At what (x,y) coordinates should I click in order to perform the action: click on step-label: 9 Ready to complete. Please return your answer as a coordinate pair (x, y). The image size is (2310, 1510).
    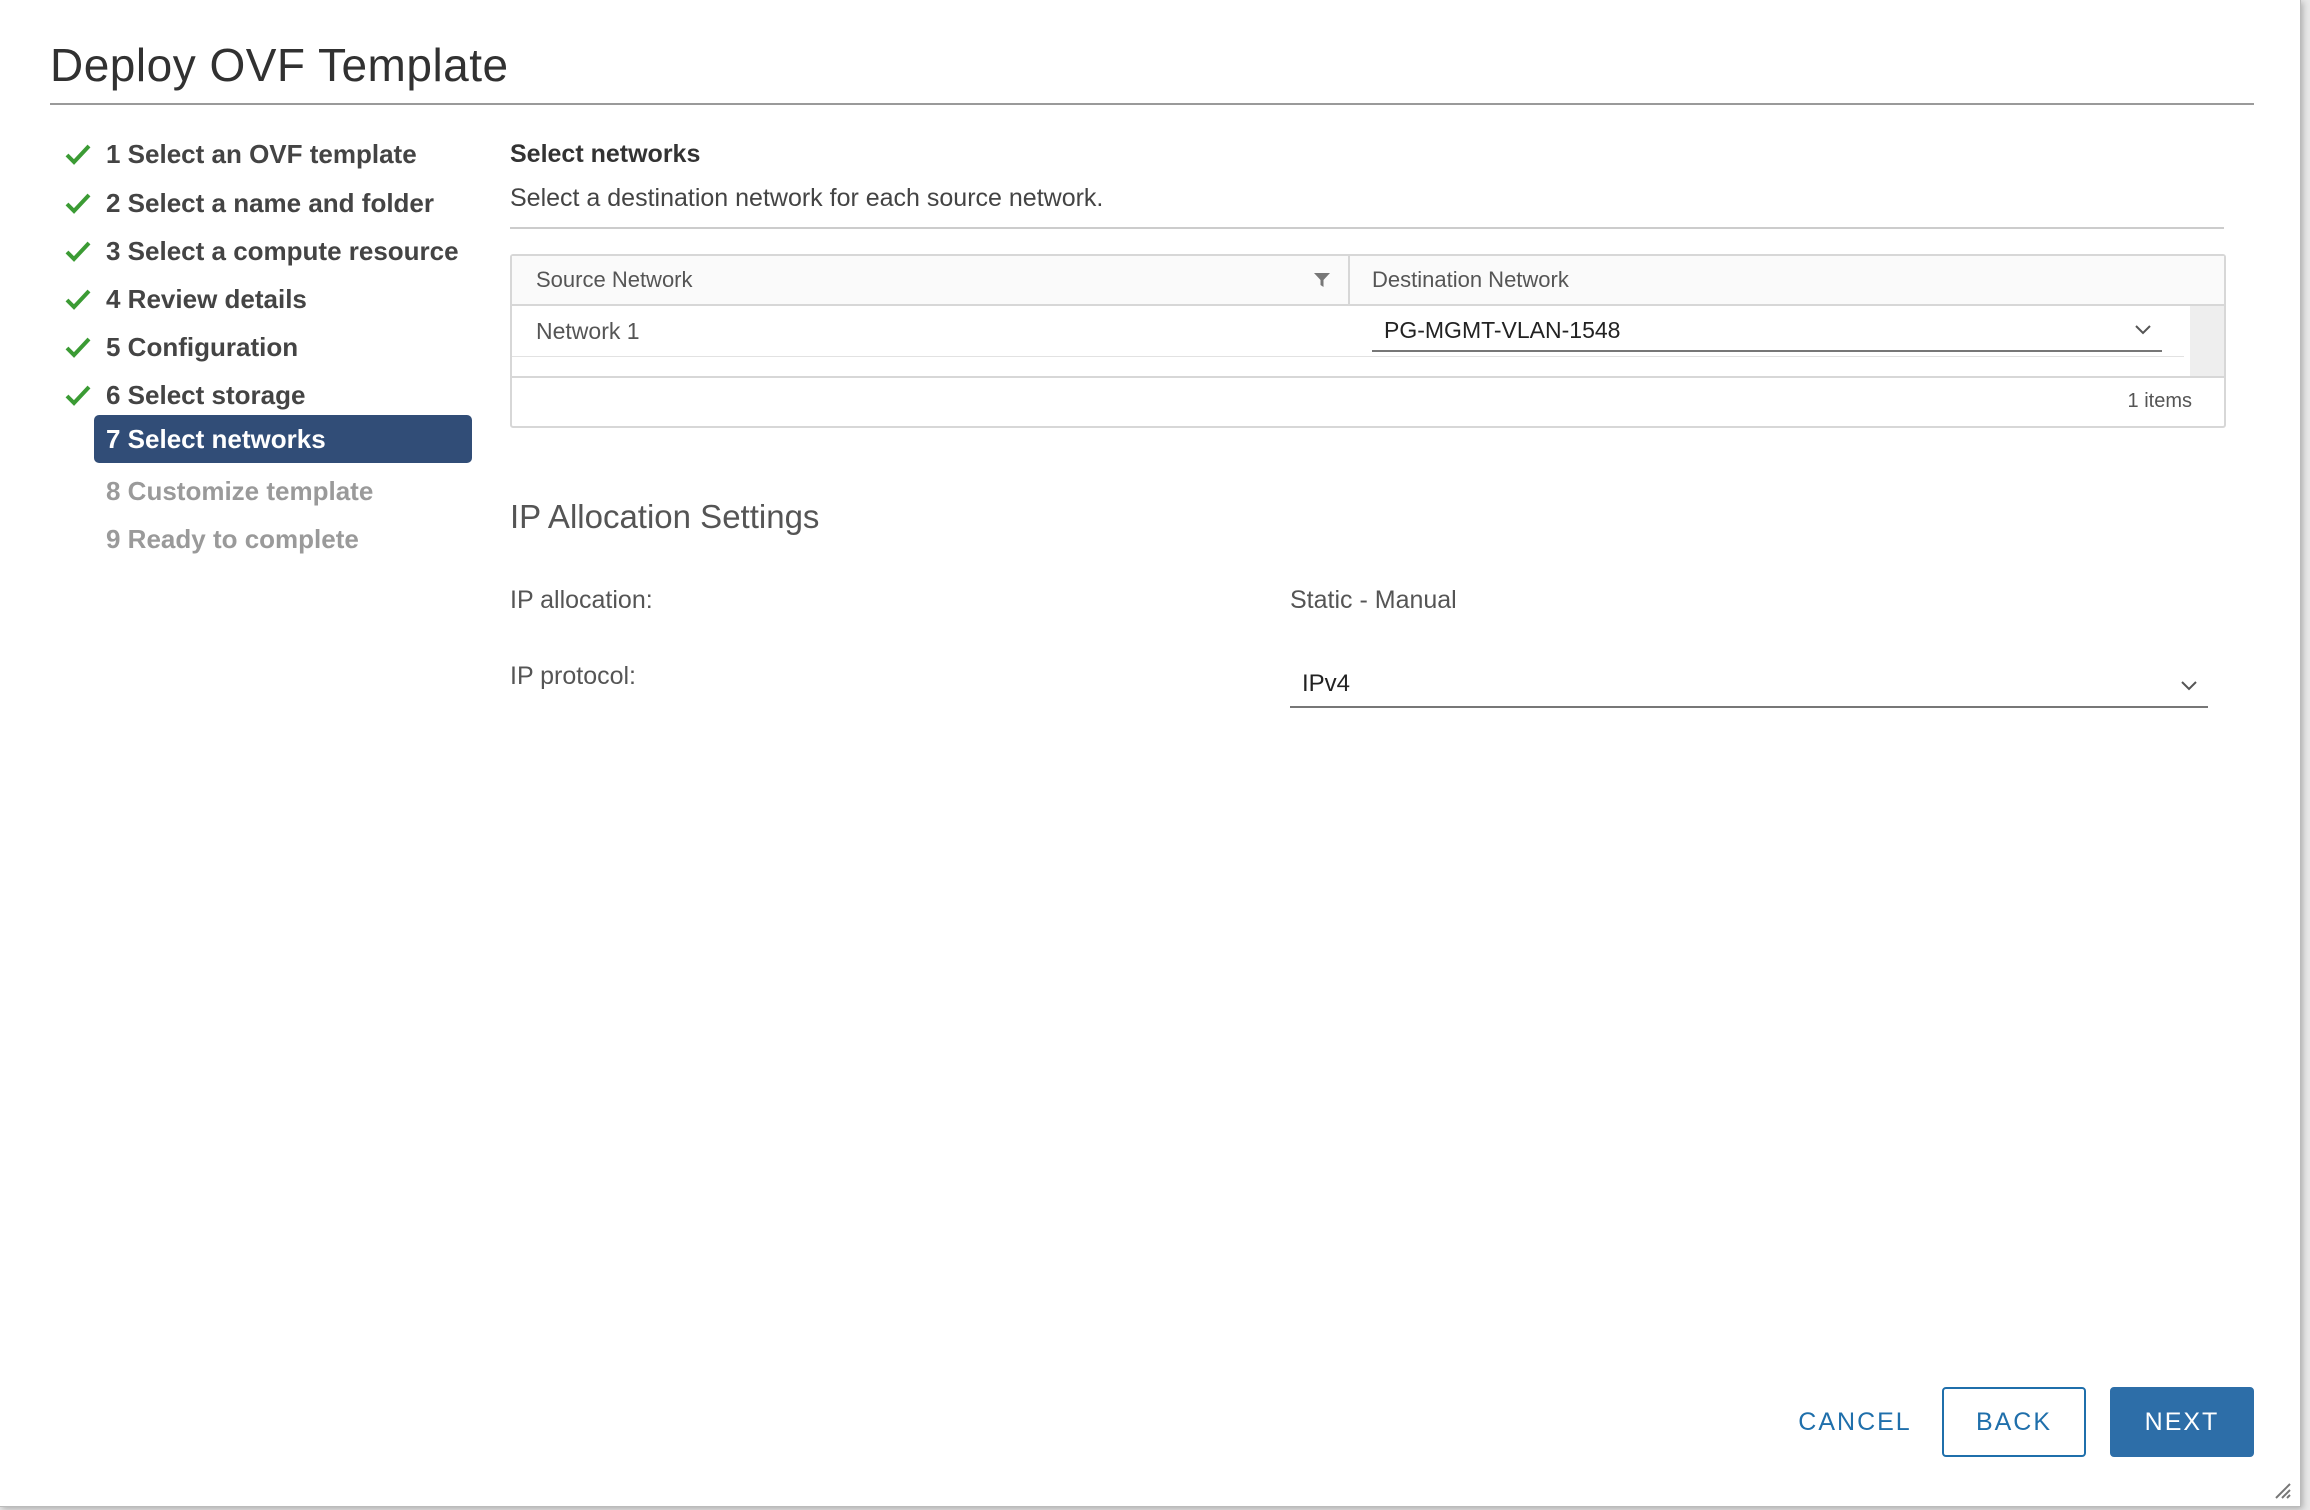
    Looking at the image, I should click on (232, 538).